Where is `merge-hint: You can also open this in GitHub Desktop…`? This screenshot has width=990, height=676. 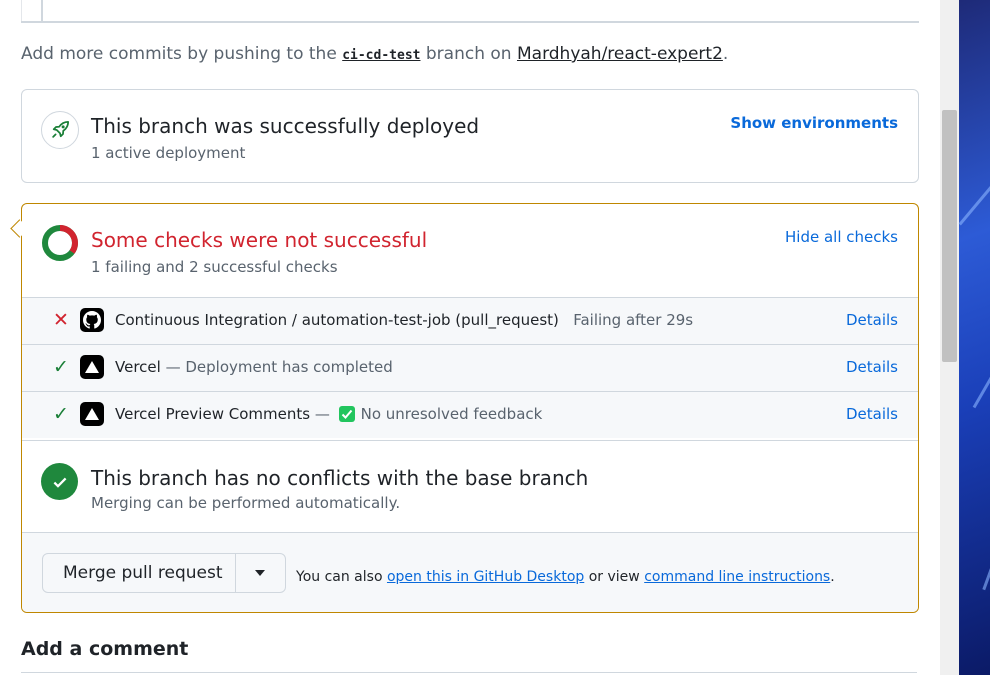 merge-hint: You can also open this in GitHub Desktop… is located at coordinates (565, 577).